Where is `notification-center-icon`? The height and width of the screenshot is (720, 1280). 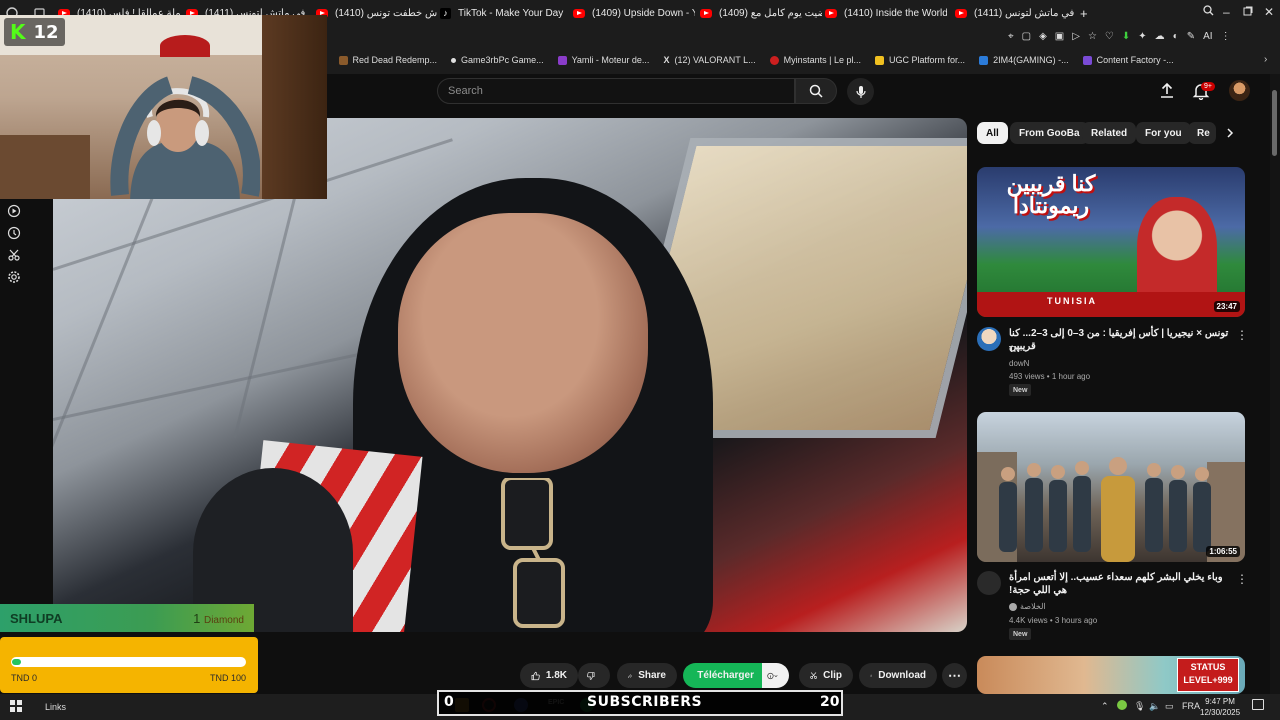 notification-center-icon is located at coordinates (1258, 704).